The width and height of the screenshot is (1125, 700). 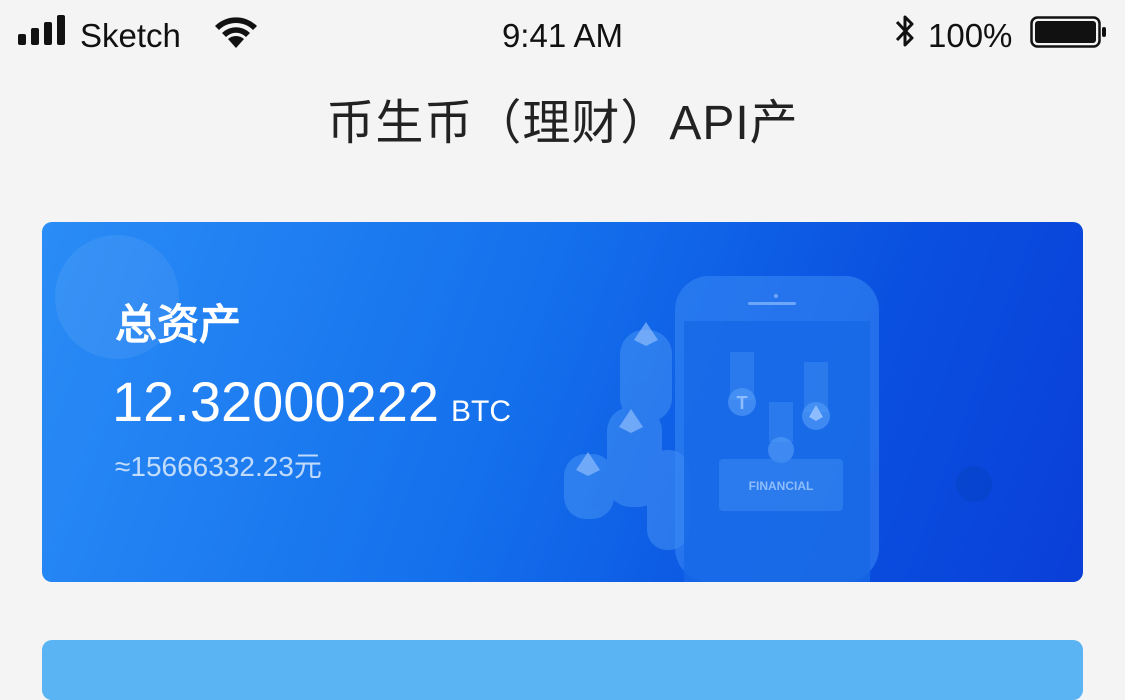 What do you see at coordinates (781, 486) in the screenshot?
I see `financial-label: FINANCIAL` at bounding box center [781, 486].